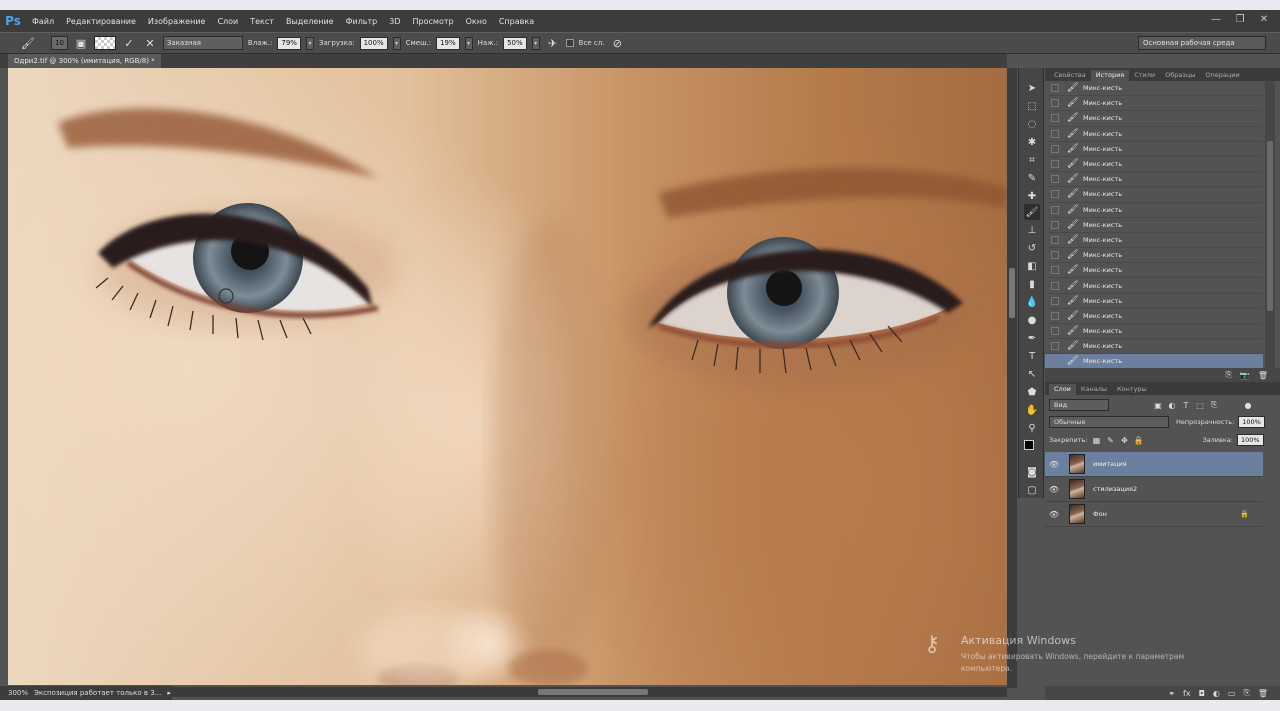 Image resolution: width=1280 pixels, height=711 pixels. What do you see at coordinates (1202, 693) in the screenshot?
I see `add-mask-icon: ◘` at bounding box center [1202, 693].